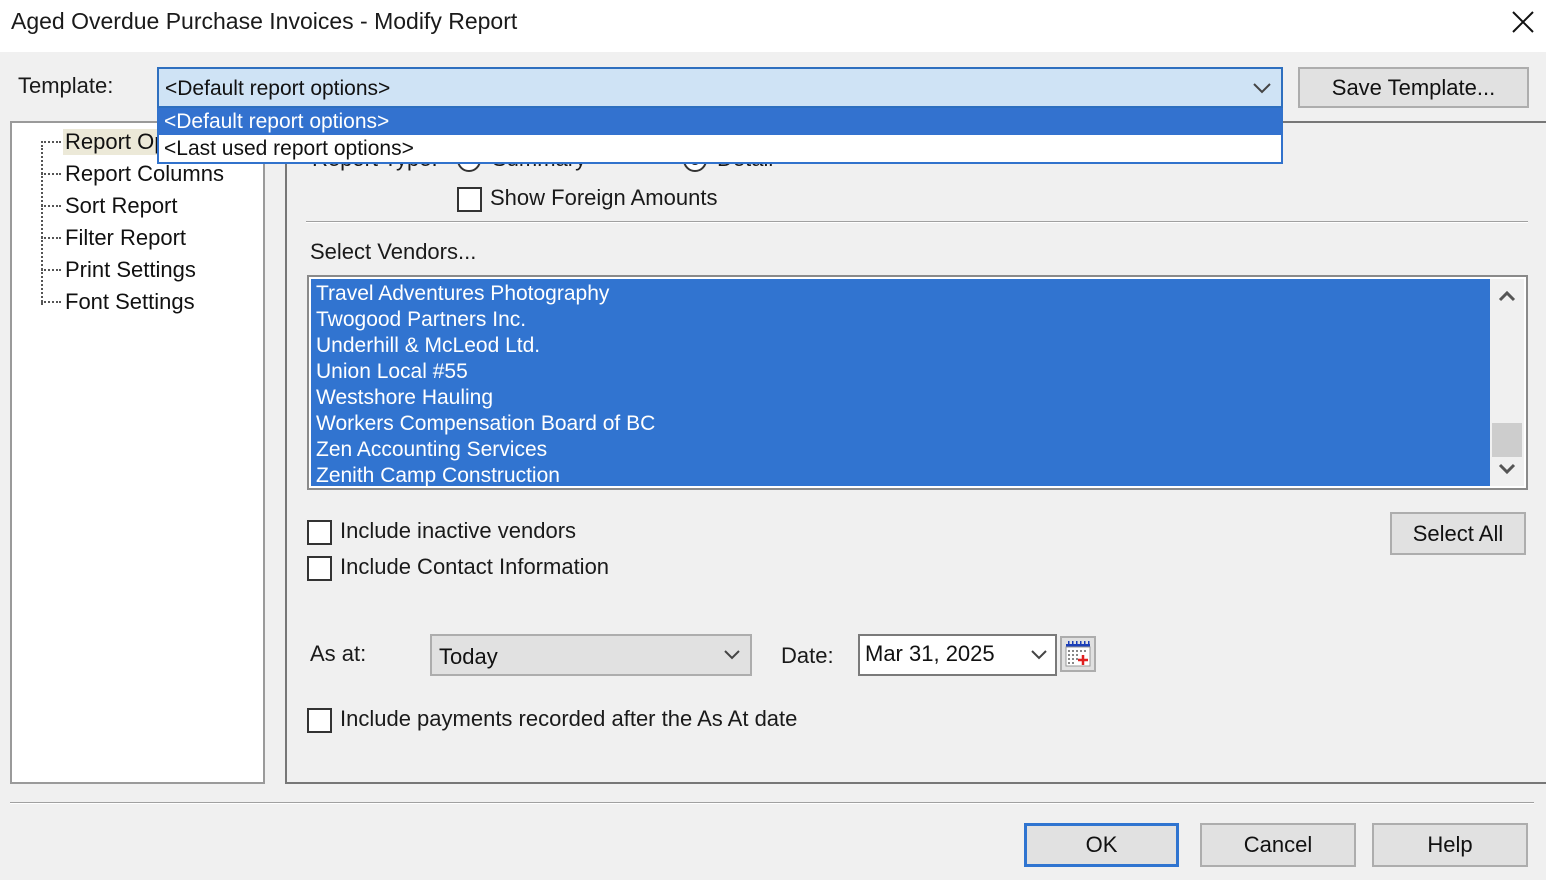 Image resolution: width=1546 pixels, height=880 pixels. What do you see at coordinates (462, 294) in the screenshot?
I see `vendor-item: Travel Adventures Photography` at bounding box center [462, 294].